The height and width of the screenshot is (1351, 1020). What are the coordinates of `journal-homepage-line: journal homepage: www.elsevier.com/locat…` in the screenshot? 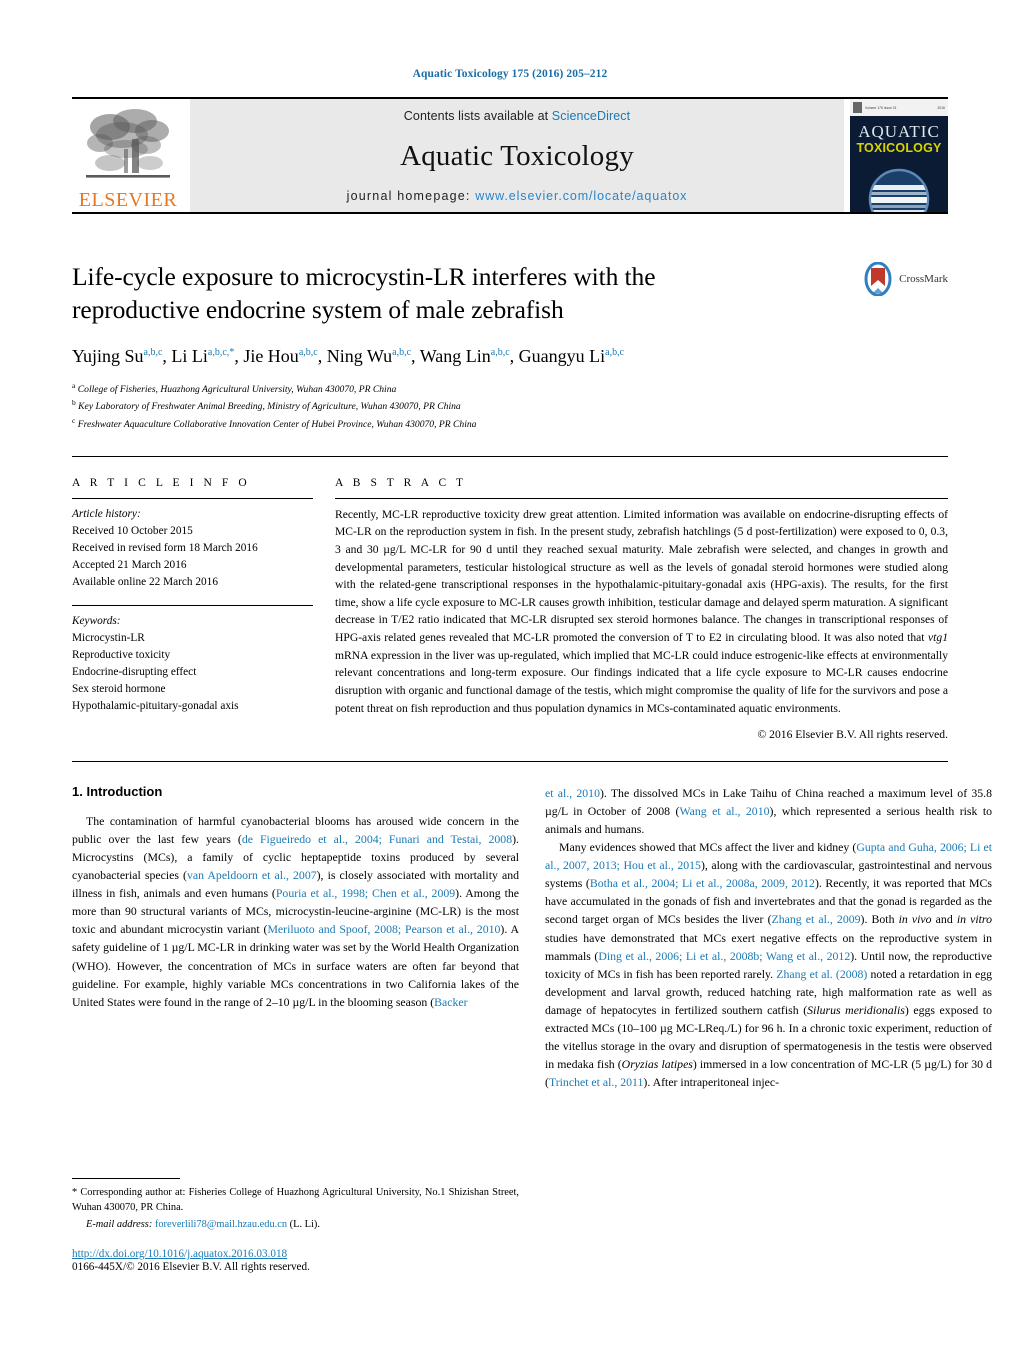 It's located at (517, 196).